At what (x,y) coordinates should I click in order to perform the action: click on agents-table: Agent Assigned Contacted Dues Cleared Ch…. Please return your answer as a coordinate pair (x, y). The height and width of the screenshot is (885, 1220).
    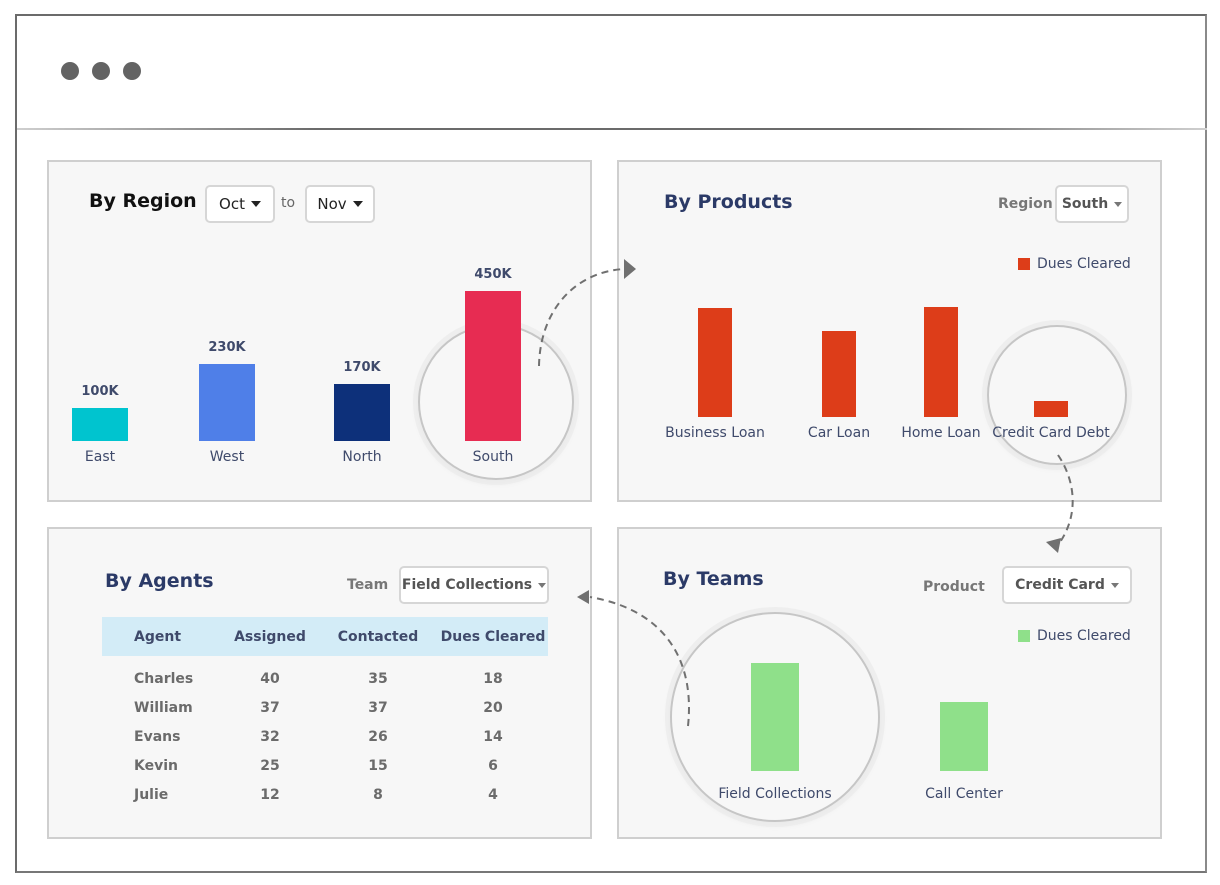
    Looking at the image, I should click on (325, 713).